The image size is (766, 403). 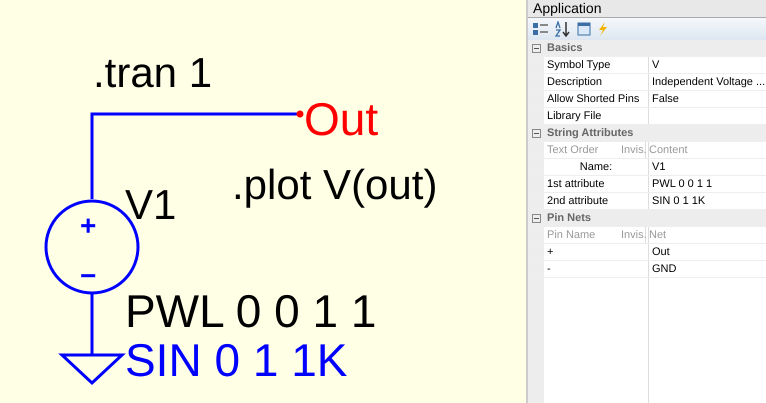 I want to click on property-value: False, so click(x=665, y=99).